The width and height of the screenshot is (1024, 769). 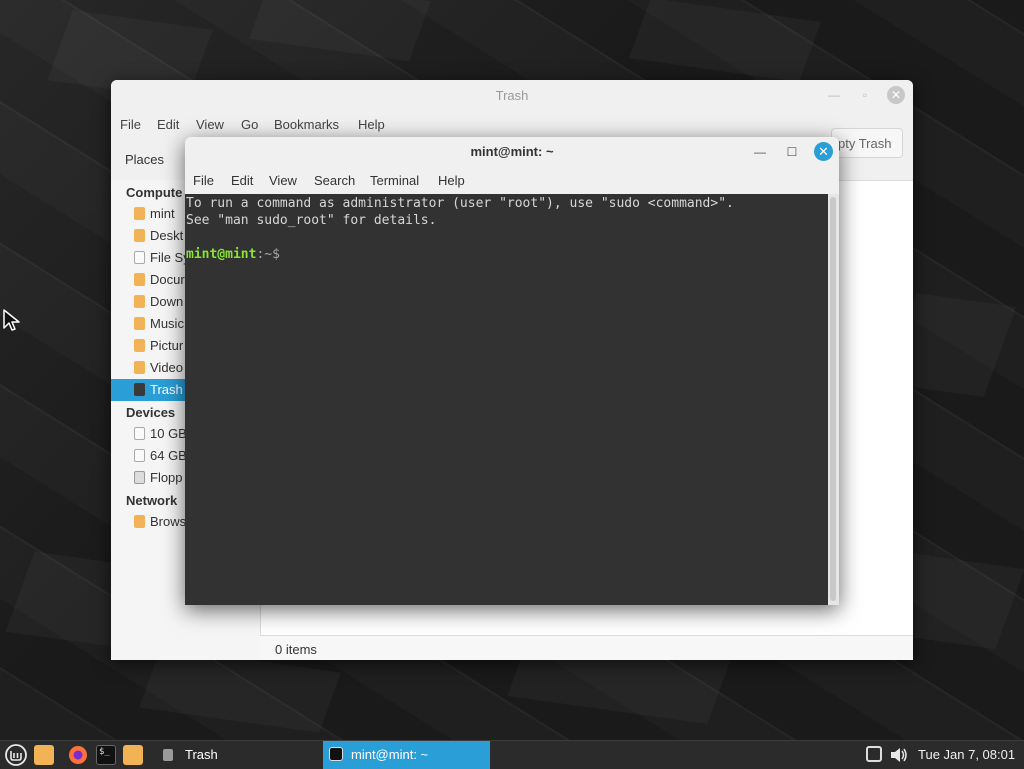 I want to click on sidebar-item-label: Music, so click(x=167, y=323).